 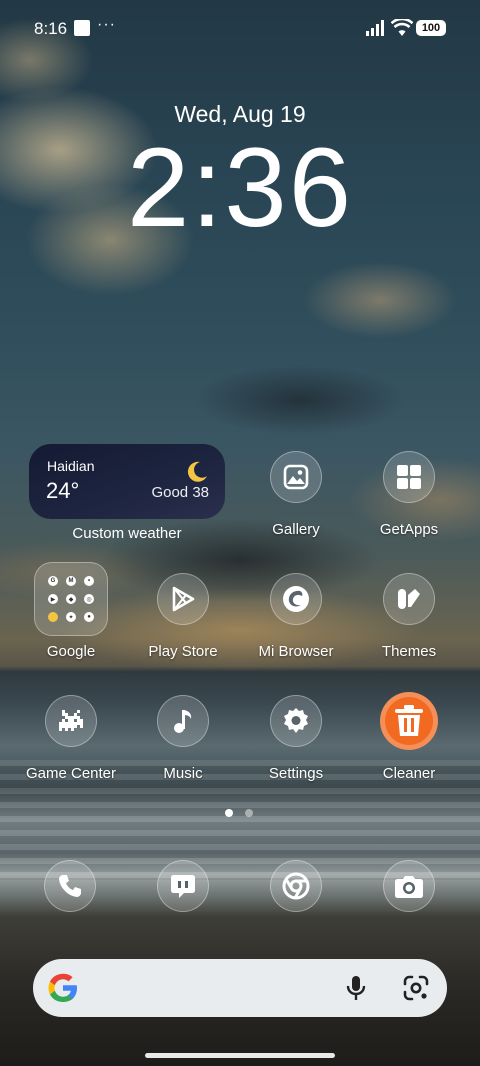 I want to click on cleaner-icon, so click(x=409, y=721).